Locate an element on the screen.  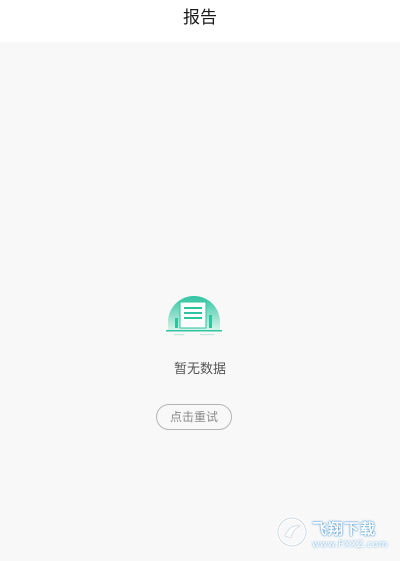
watermark-title: 飞翔下载 is located at coordinates (344, 529).